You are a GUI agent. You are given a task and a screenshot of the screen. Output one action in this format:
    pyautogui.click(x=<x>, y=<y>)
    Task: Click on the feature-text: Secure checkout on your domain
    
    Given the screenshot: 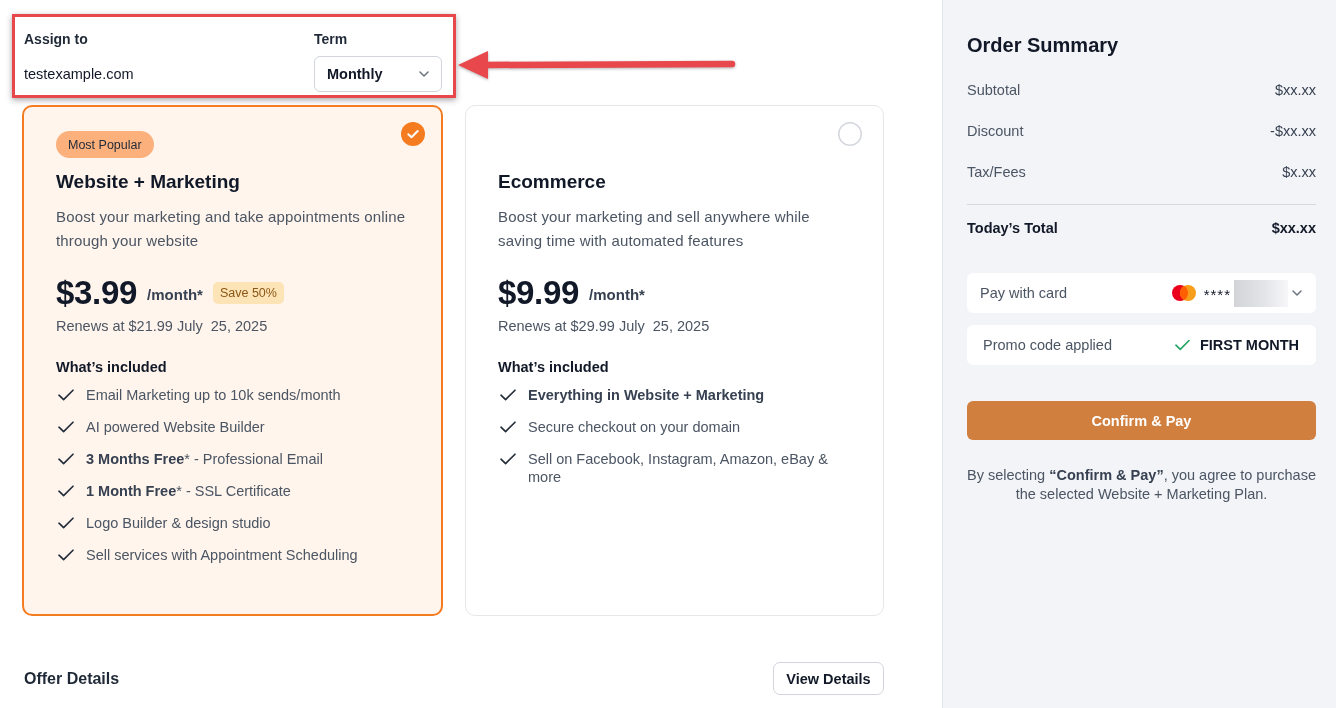 What is the action you would take?
    pyautogui.click(x=634, y=427)
    